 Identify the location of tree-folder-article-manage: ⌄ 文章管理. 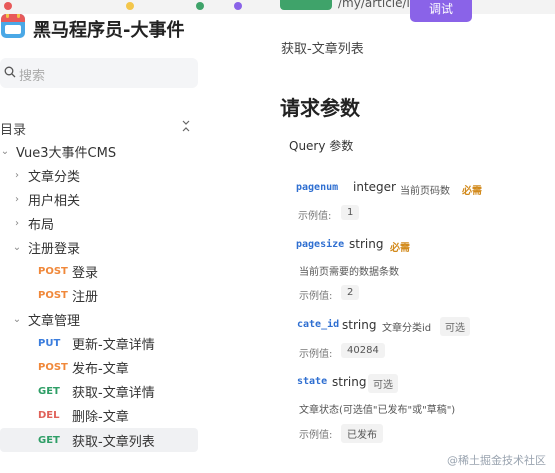
(46, 319).